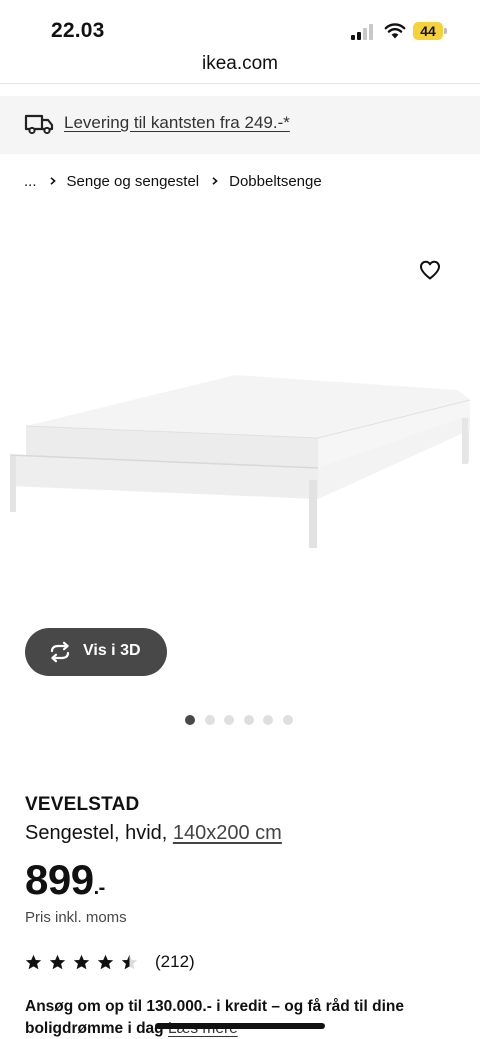 This screenshot has width=480, height=1039. I want to click on breadcrumb: ... Senge og sengestel Dobbeltsenge, so click(173, 181).